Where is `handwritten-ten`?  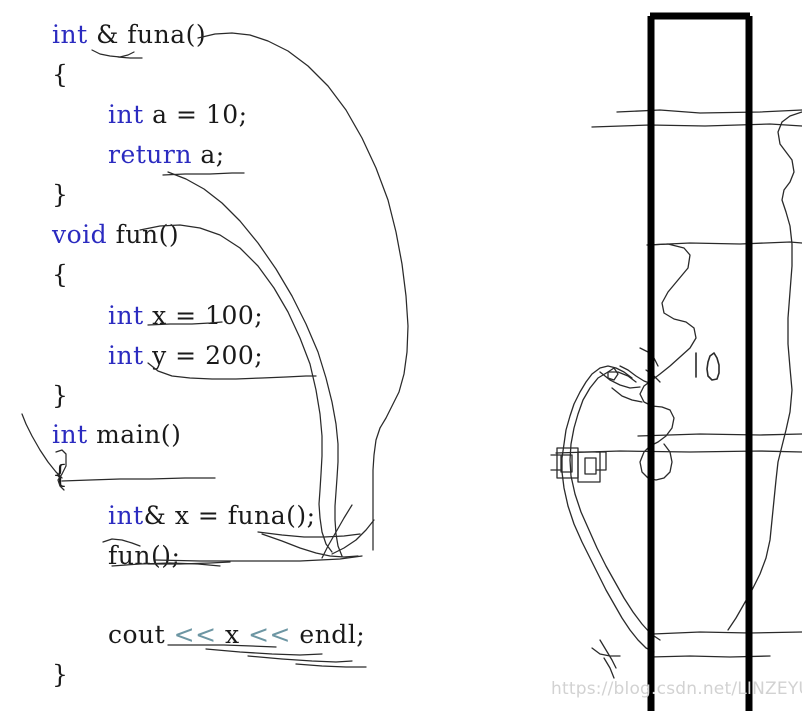
handwritten-ten is located at coordinates (707, 366).